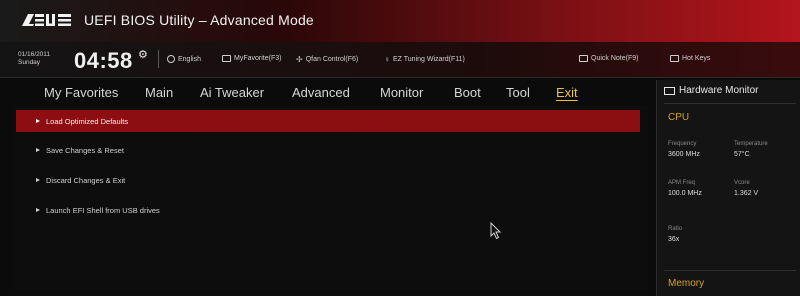 The image size is (800, 296). What do you see at coordinates (87, 121) in the screenshot?
I see `menu-item-label: Load Optimized Defaults` at bounding box center [87, 121].